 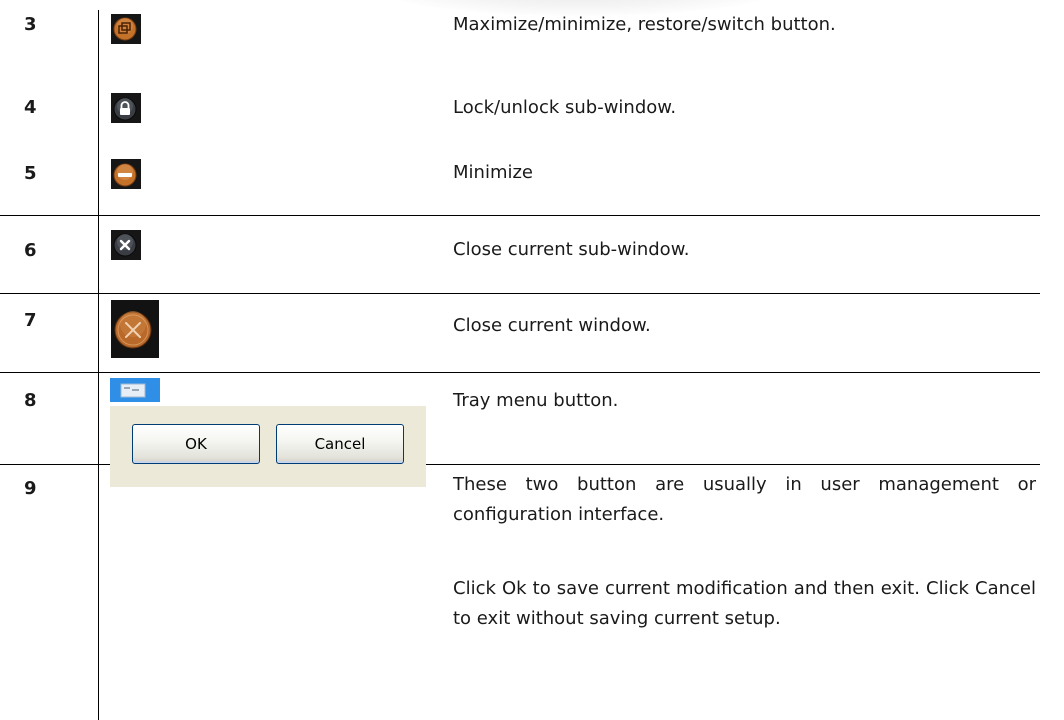 I want to click on ok-cancel-buttons: OK Cancel, so click(x=268, y=446).